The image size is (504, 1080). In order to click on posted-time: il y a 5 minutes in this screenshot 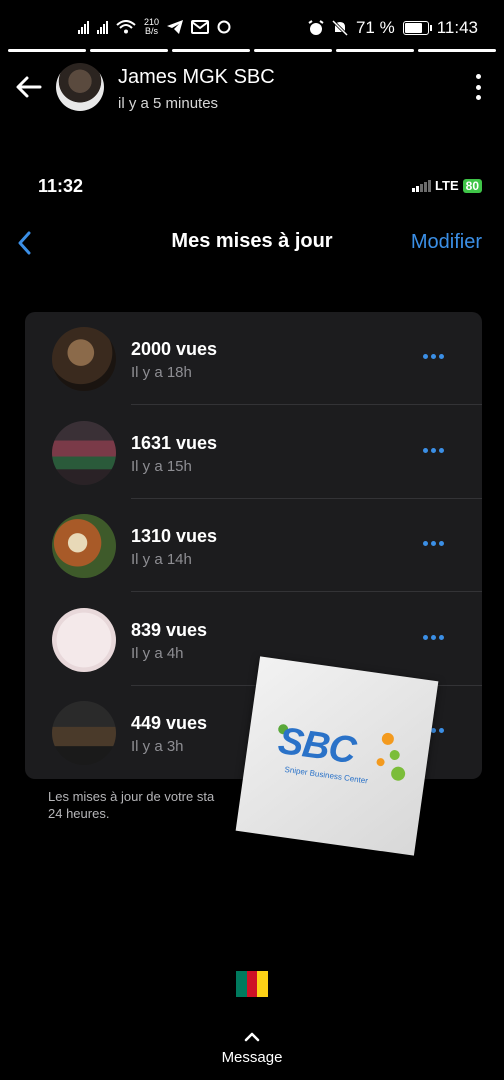, I will do `click(168, 103)`.